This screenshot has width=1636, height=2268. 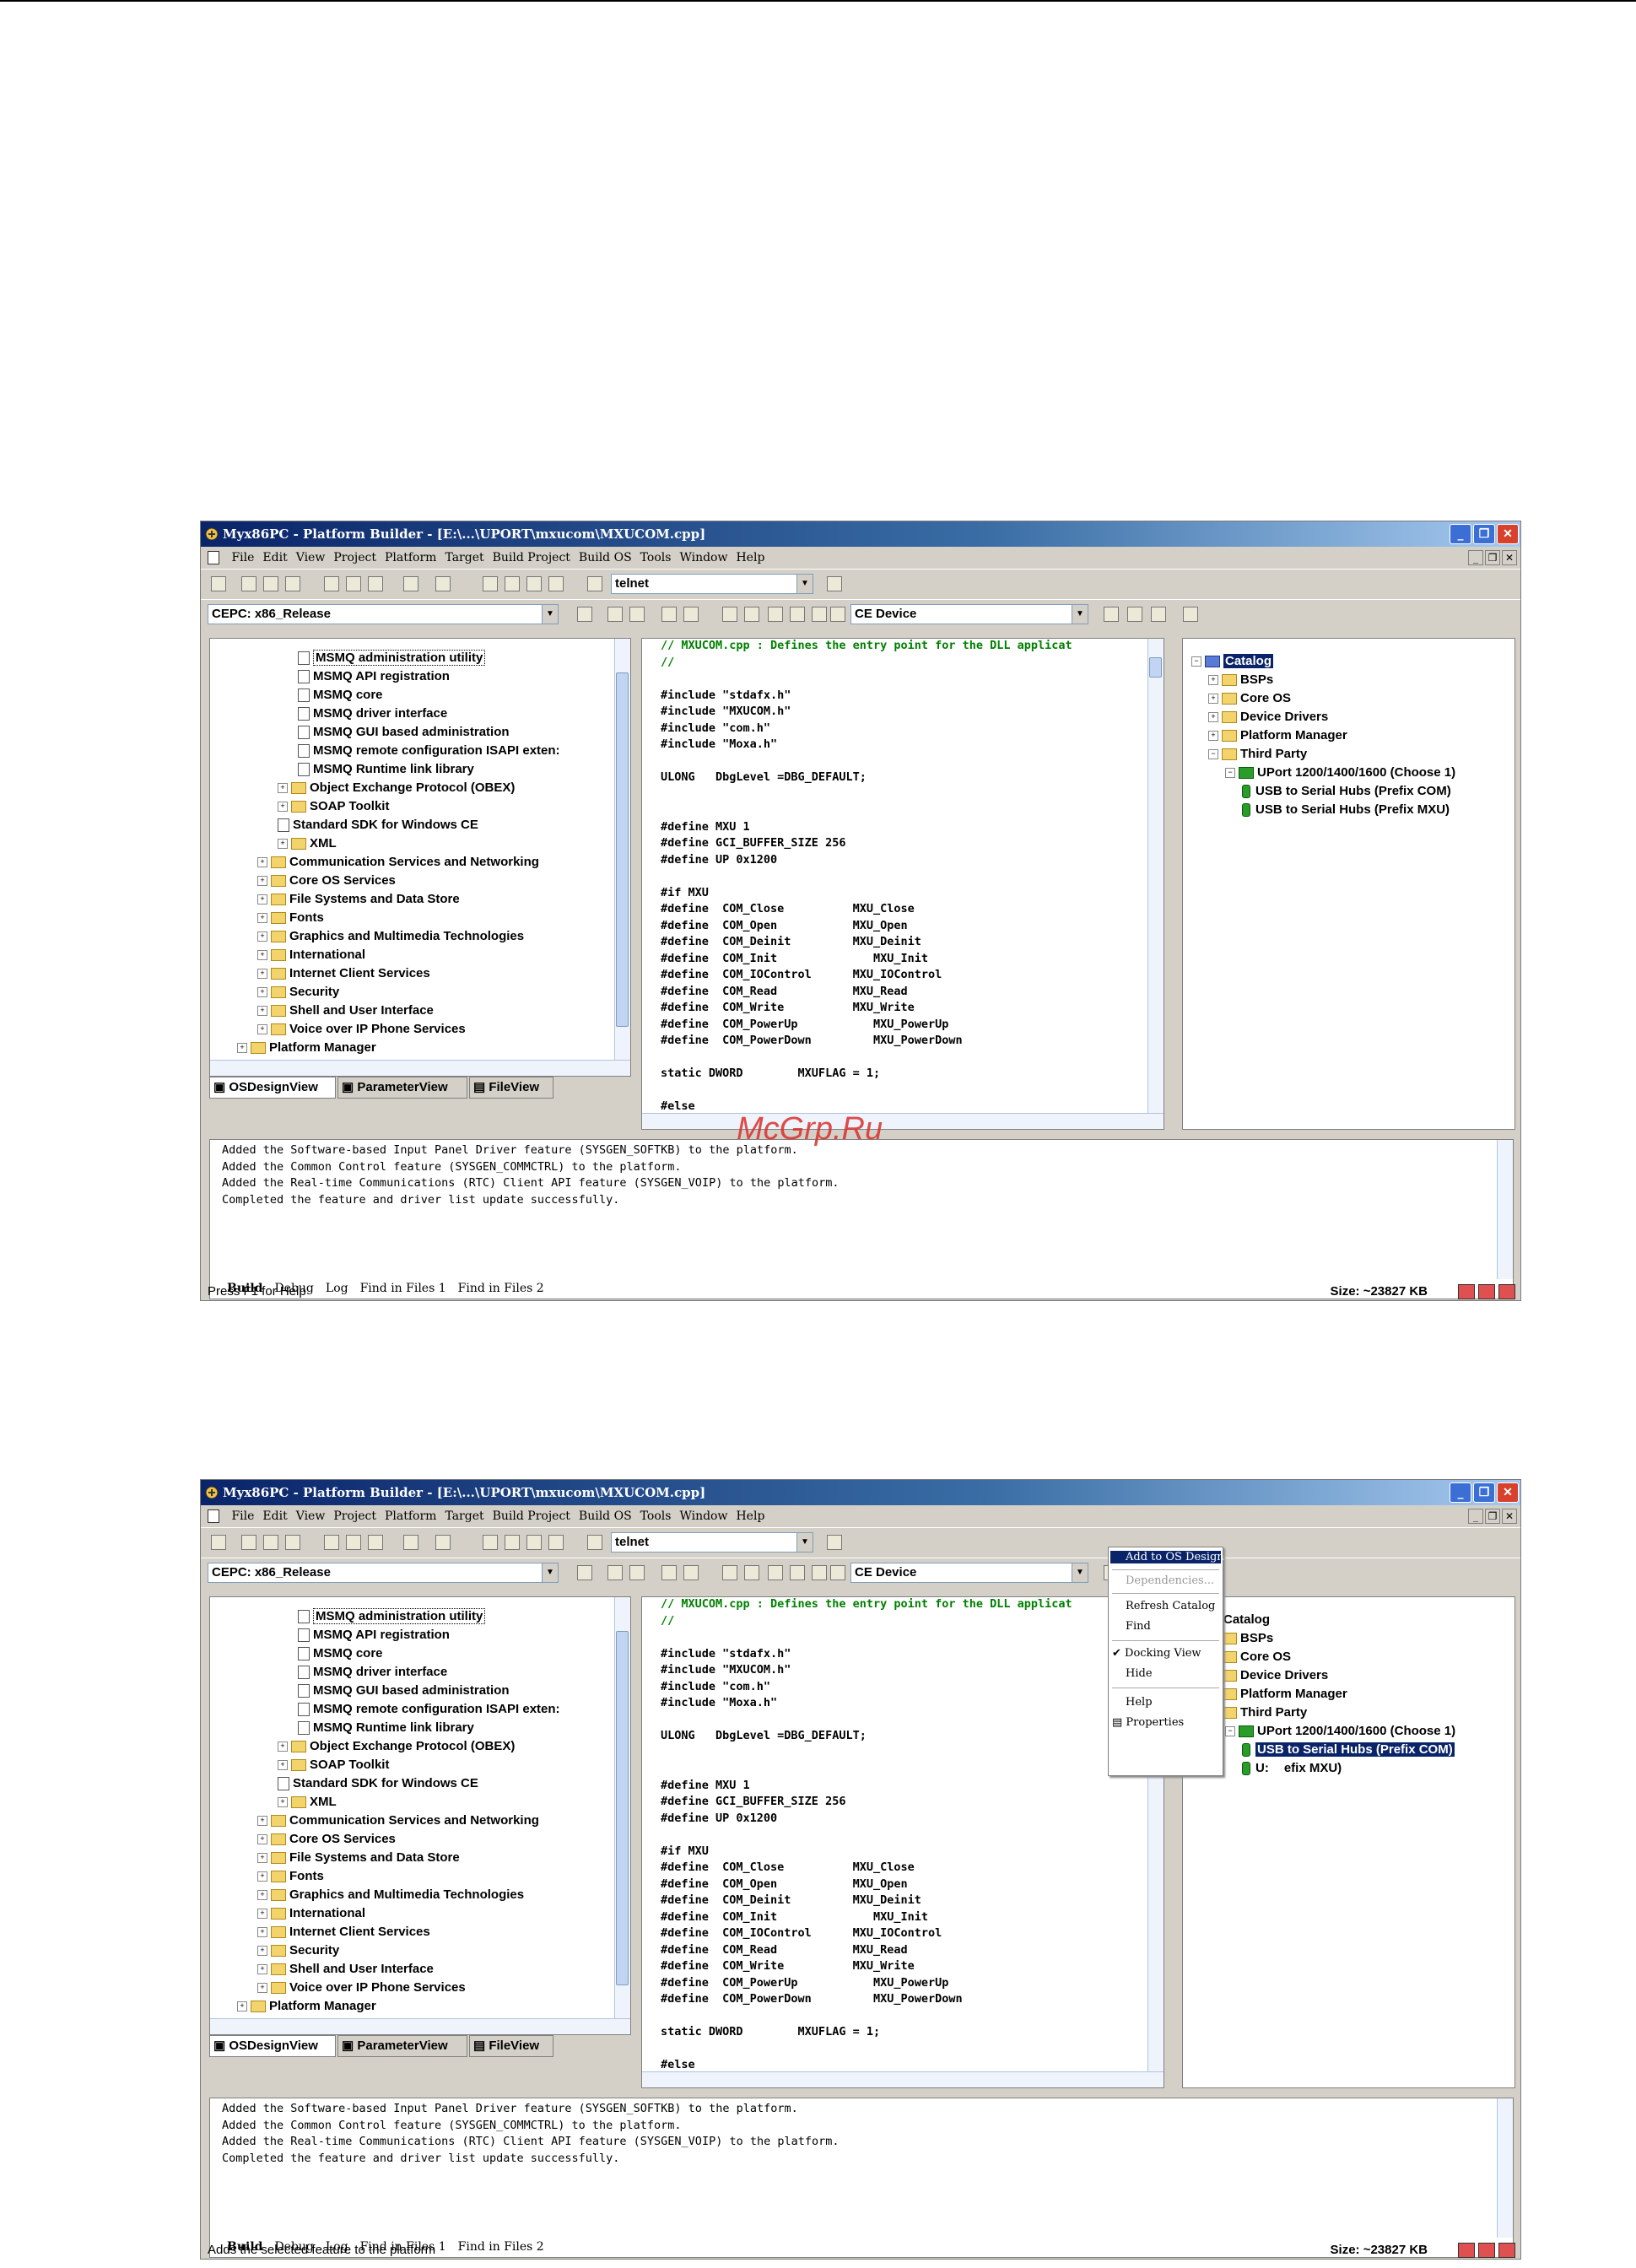 What do you see at coordinates (511, 2046) in the screenshot?
I see `tab-fileview: ▤ FileView` at bounding box center [511, 2046].